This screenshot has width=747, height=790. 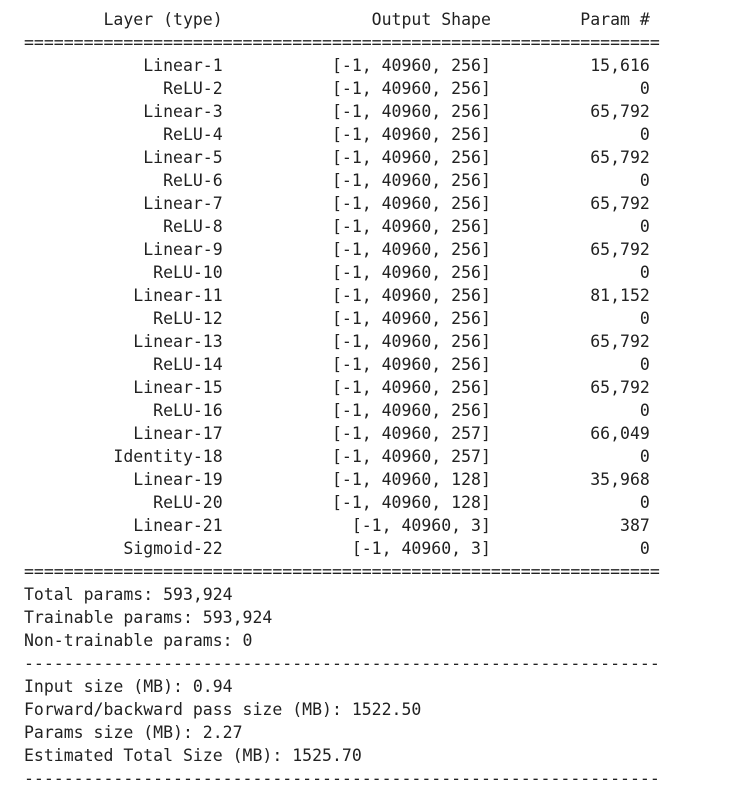 What do you see at coordinates (337, 341) in the screenshot?
I see `layer-row: Linear-13 [-1, 40960, 256] 65,792` at bounding box center [337, 341].